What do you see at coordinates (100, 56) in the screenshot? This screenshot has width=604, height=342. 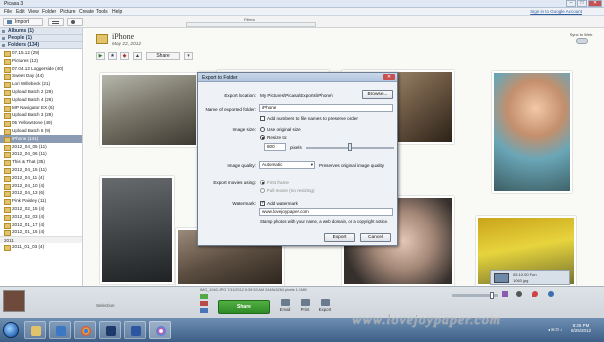 I see `play-slideshow-button: ▶` at bounding box center [100, 56].